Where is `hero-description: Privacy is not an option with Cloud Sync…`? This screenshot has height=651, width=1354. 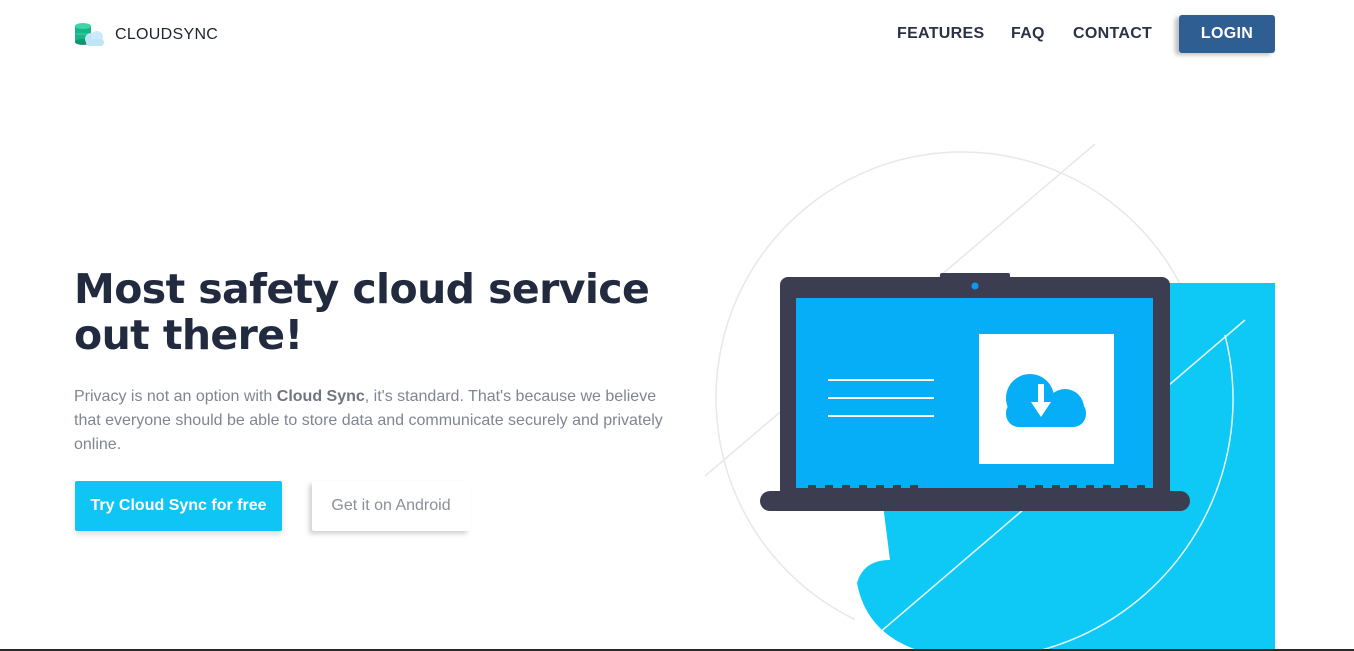 hero-description: Privacy is not an option with Cloud Sync… is located at coordinates (369, 421).